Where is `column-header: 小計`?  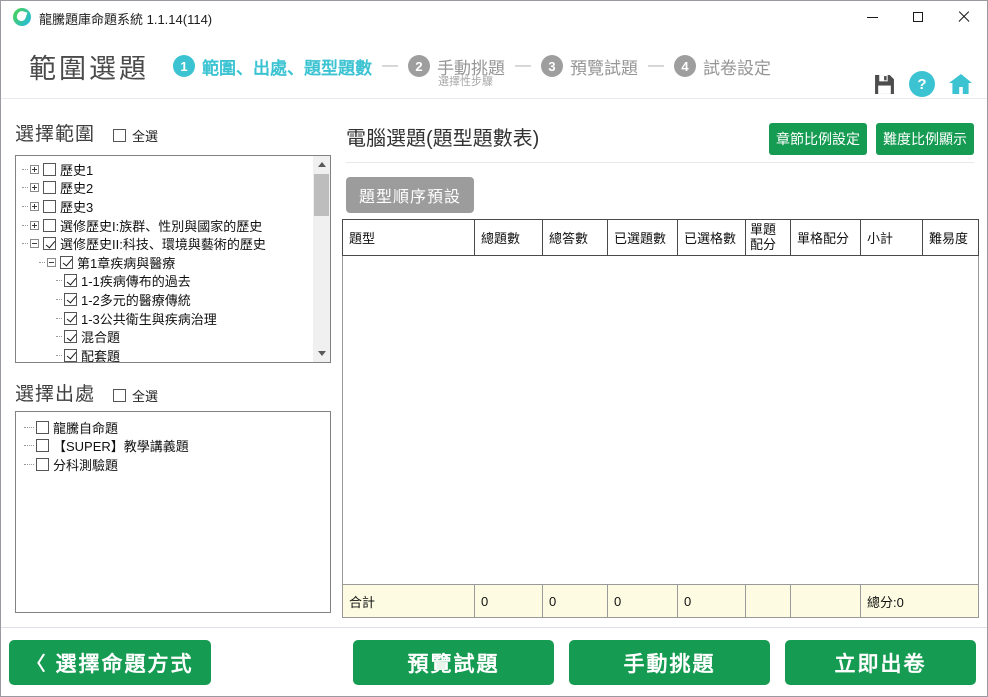
column-header: 小計 is located at coordinates (892, 237).